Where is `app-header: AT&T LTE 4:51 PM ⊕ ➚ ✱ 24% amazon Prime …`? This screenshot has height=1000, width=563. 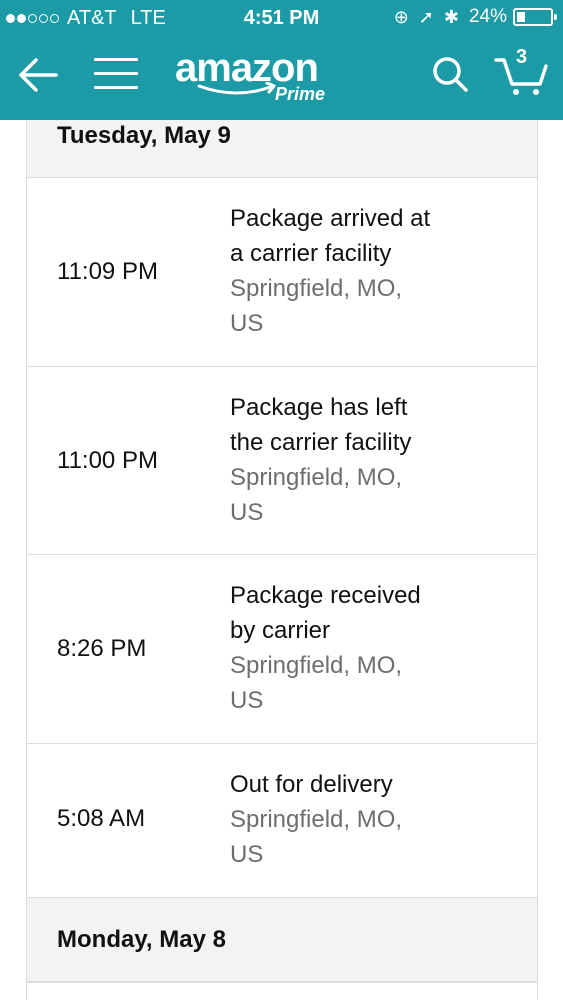 app-header: AT&T LTE 4:51 PM ⊕ ➚ ✱ 24% amazon Prime … is located at coordinates (281, 60).